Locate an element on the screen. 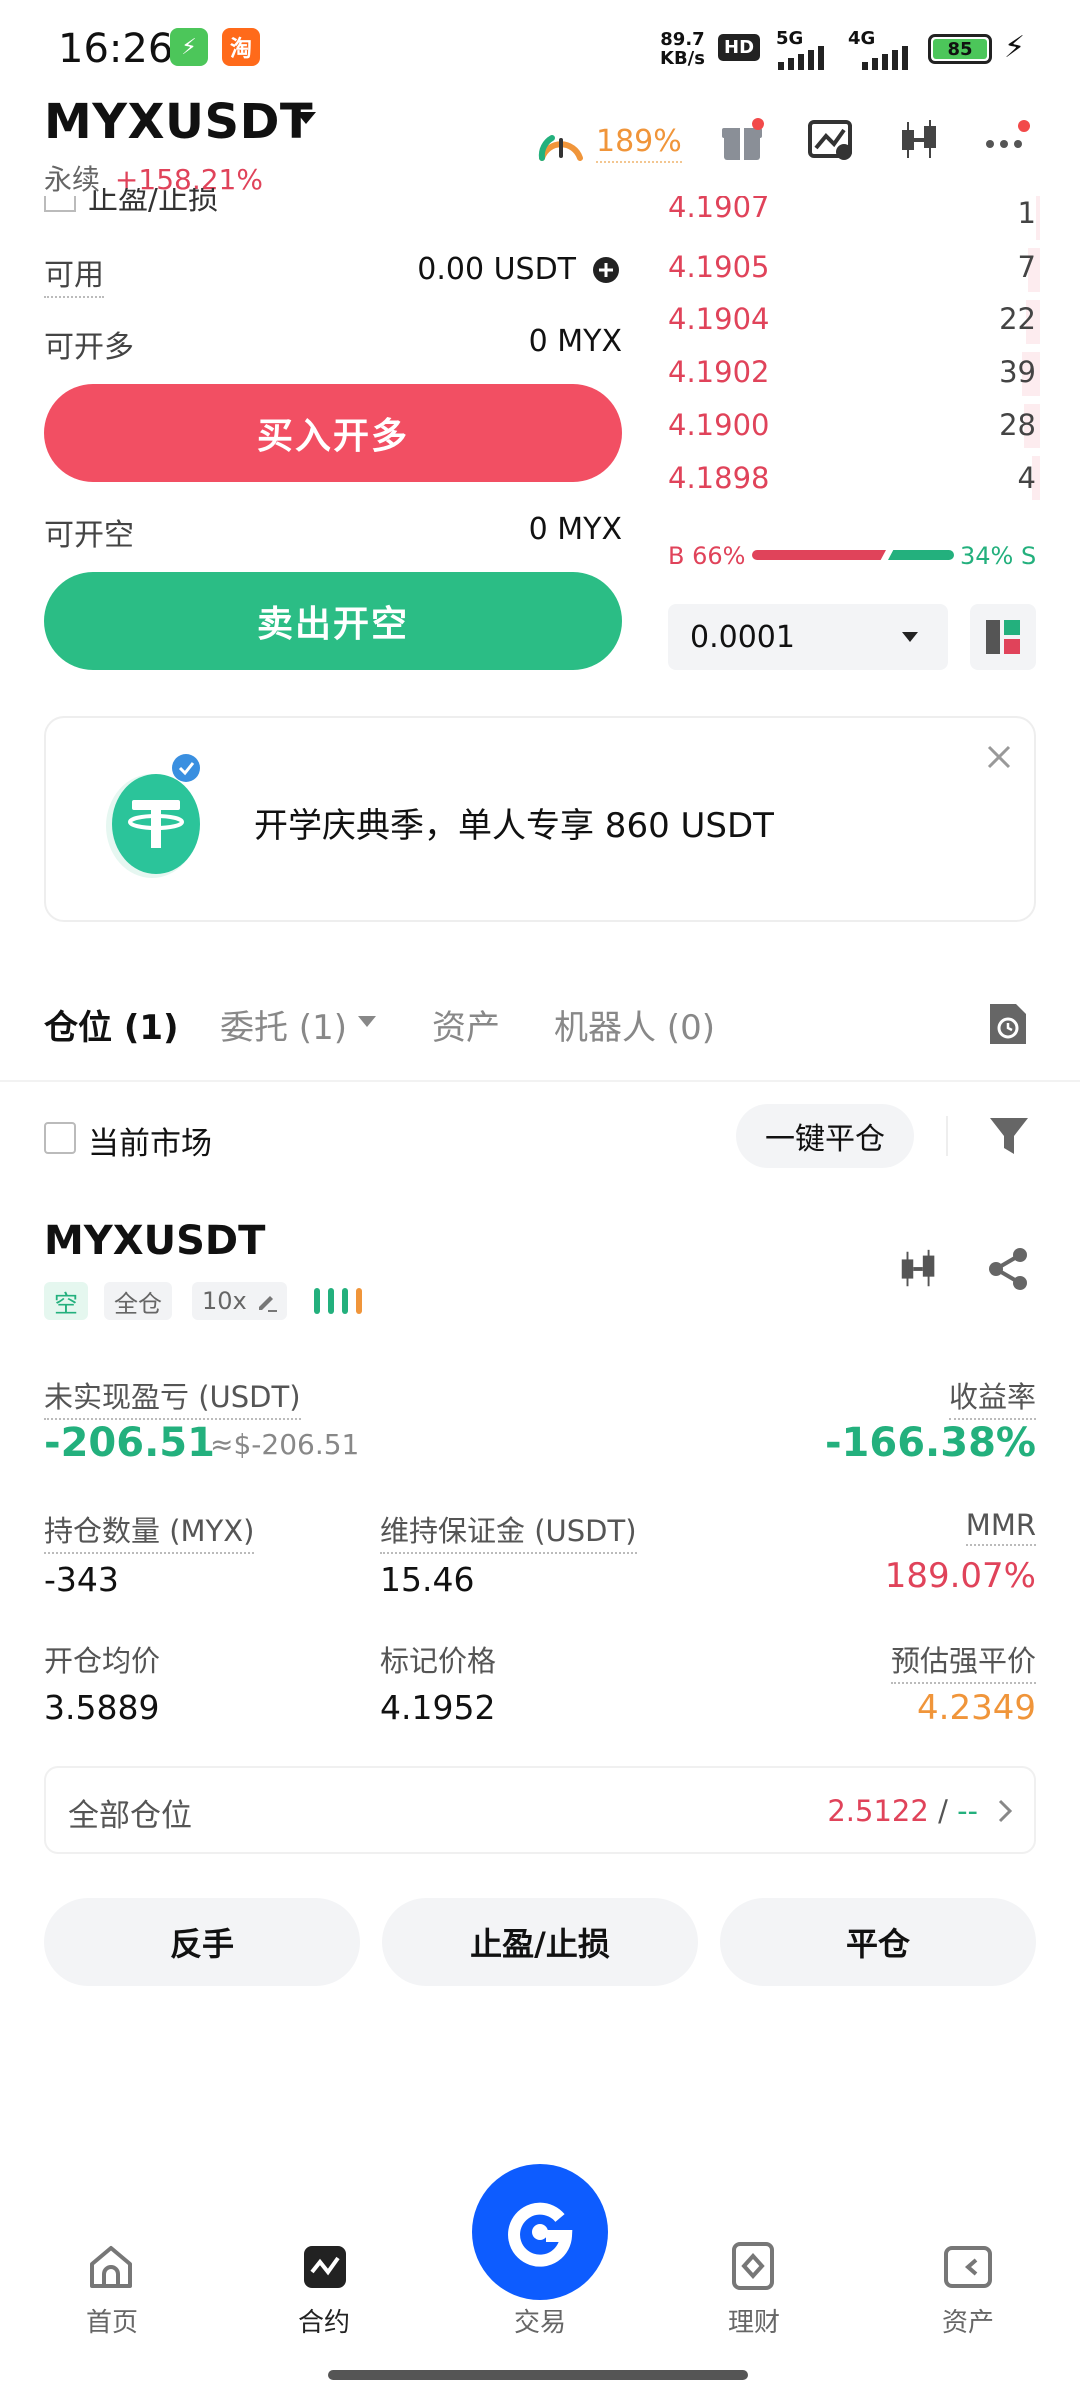 This screenshot has height=2400, width=1080. chevron-right-icon is located at coordinates (1005, 1811).